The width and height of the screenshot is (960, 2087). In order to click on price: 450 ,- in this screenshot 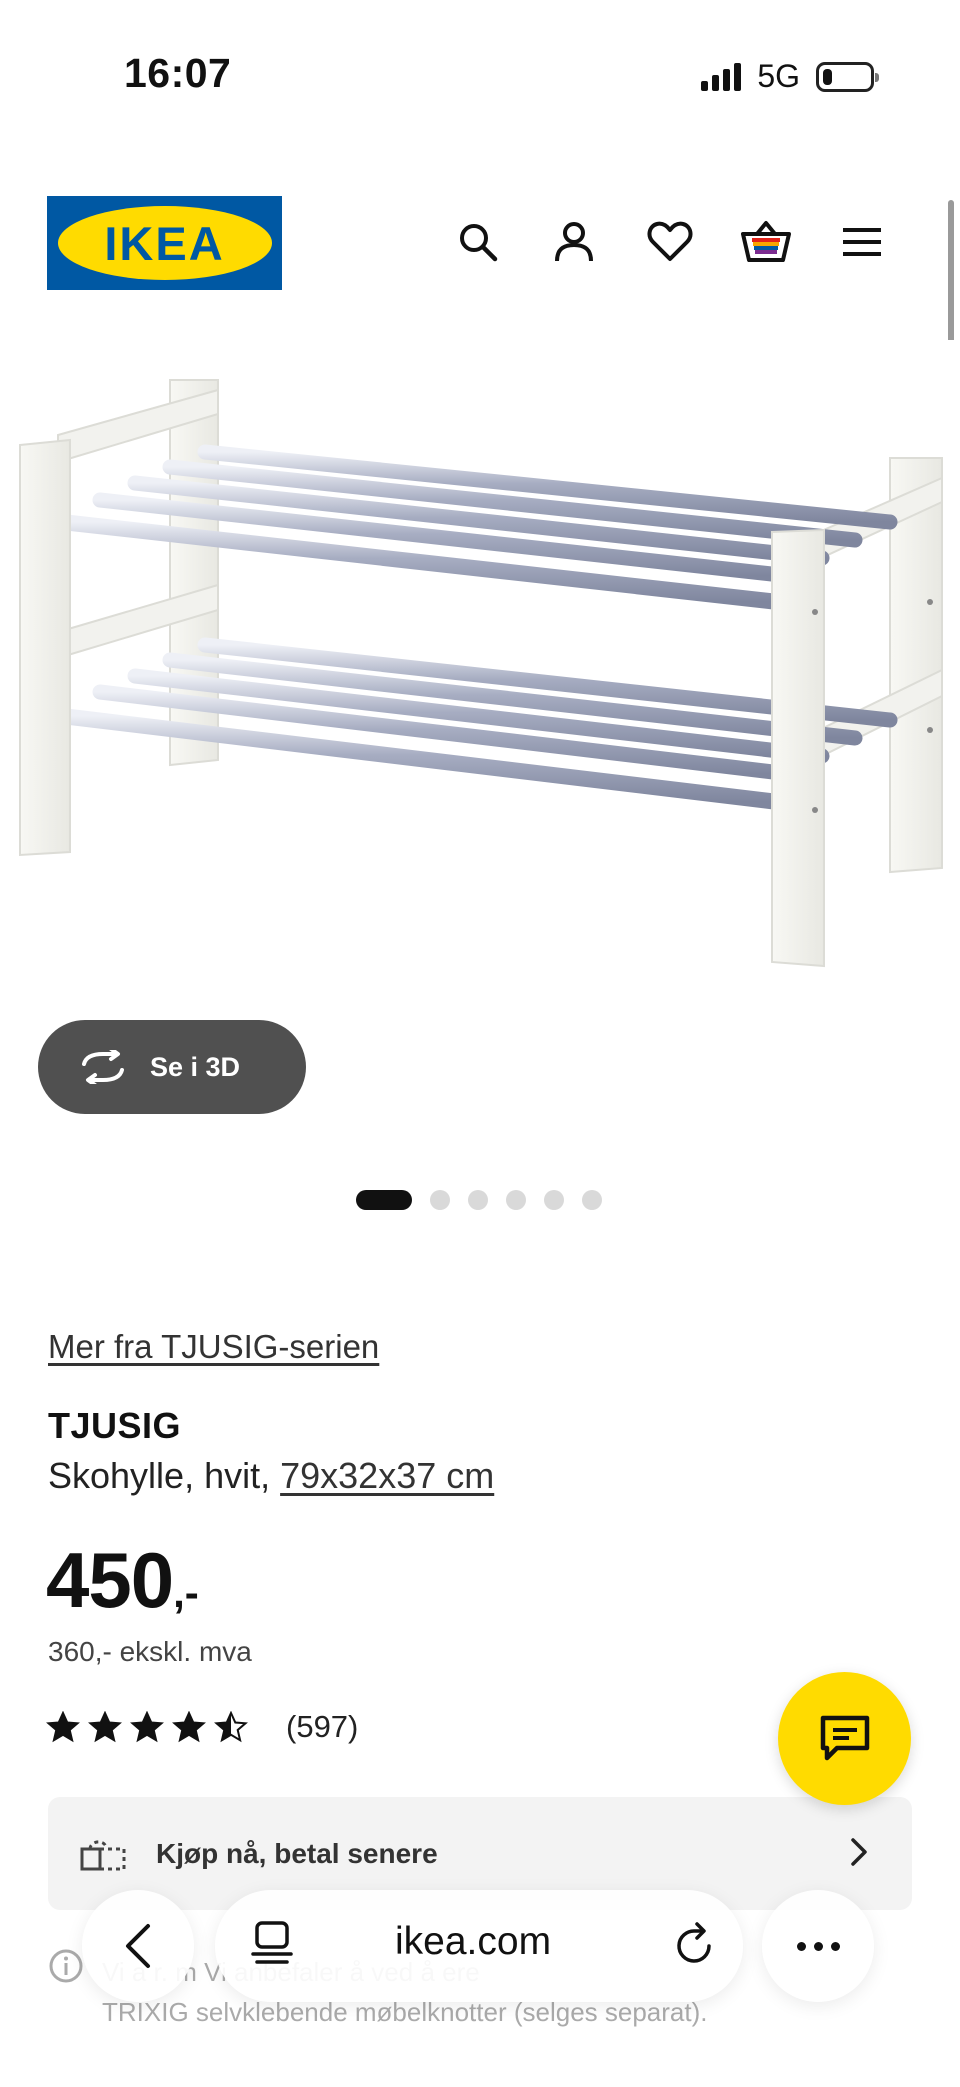, I will do `click(122, 1580)`.